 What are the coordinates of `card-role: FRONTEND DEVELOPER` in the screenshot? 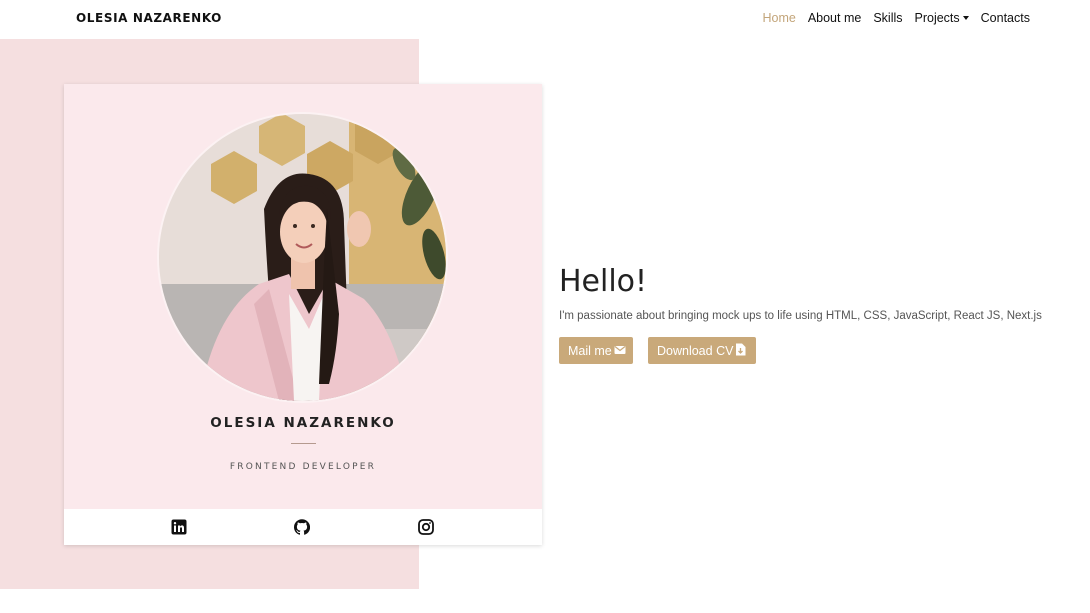 It's located at (303, 467).